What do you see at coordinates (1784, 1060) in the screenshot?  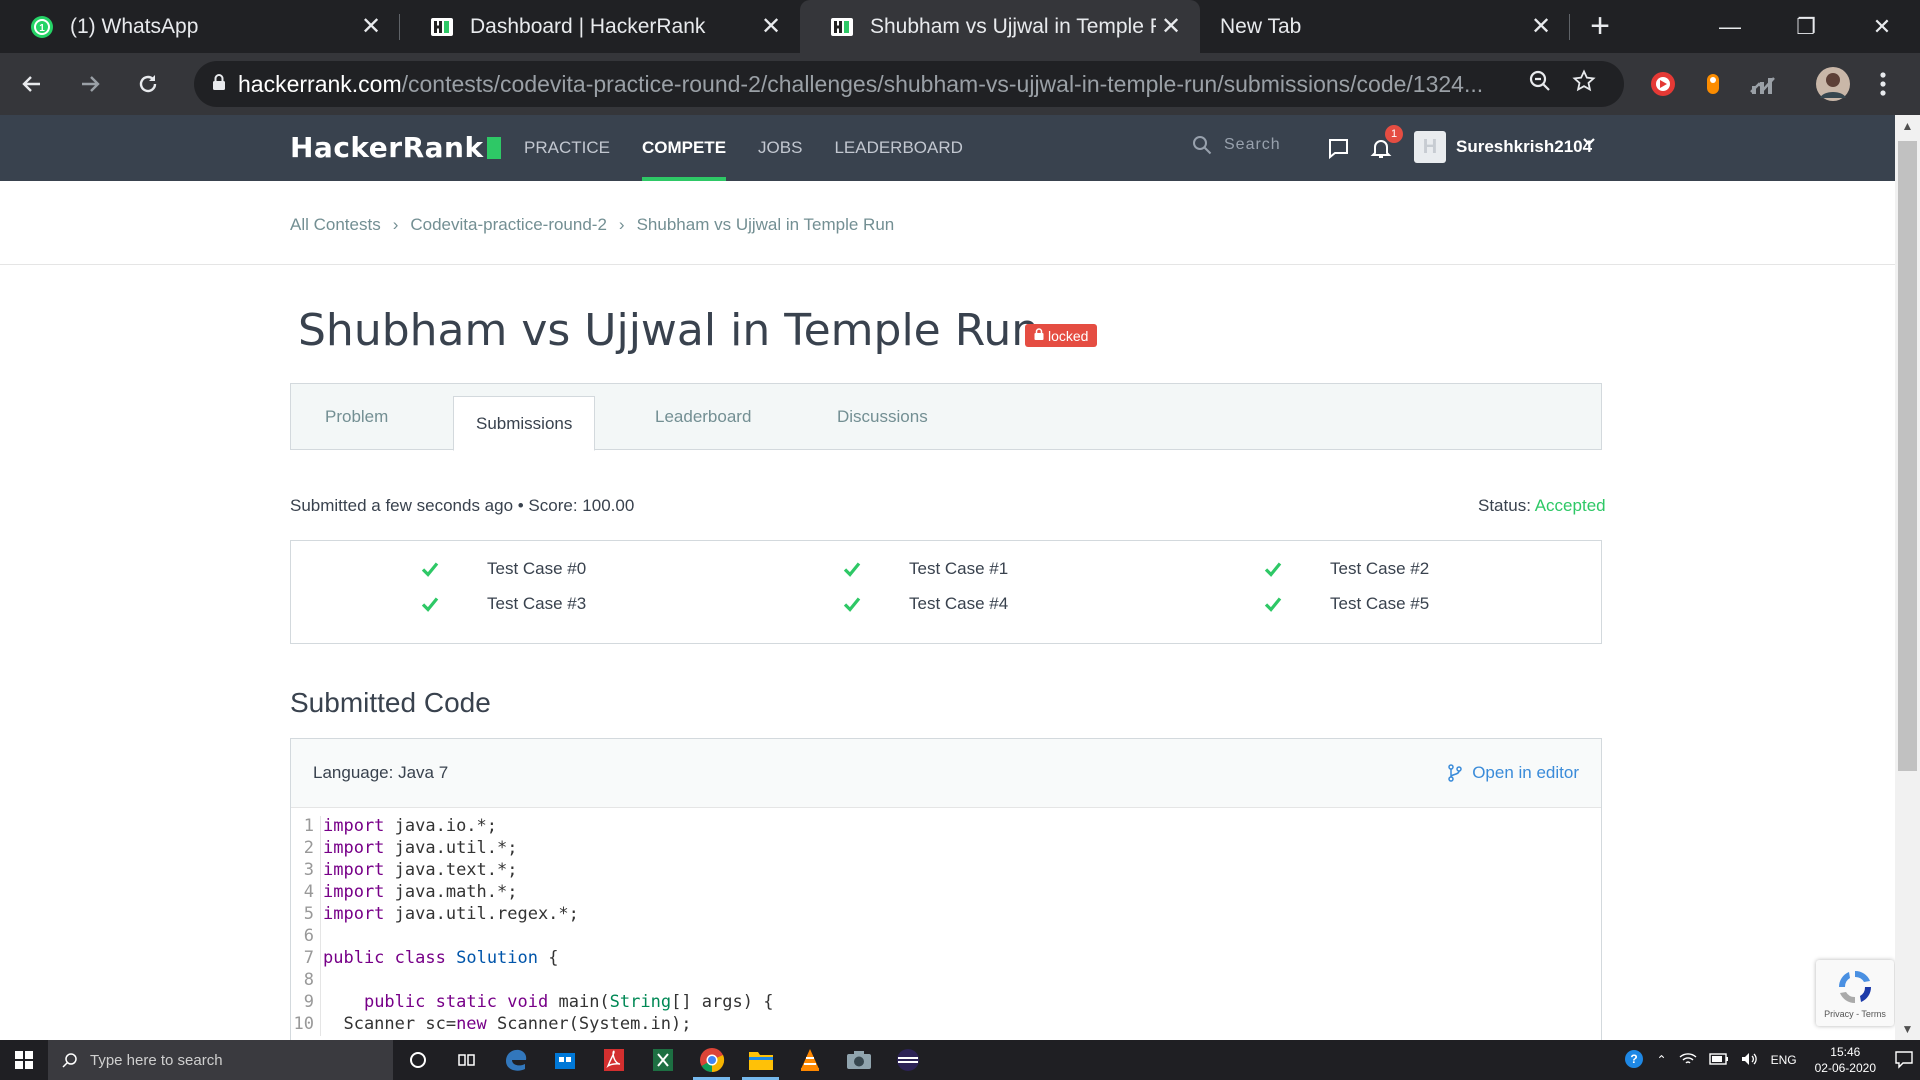 I see `input-language: ENG` at bounding box center [1784, 1060].